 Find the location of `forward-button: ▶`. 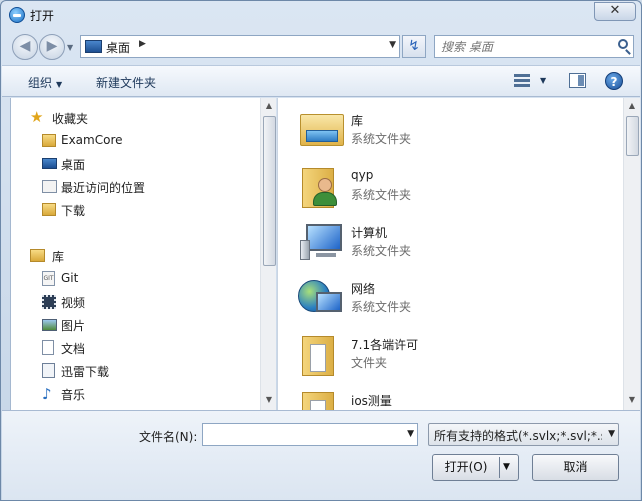

forward-button: ▶ is located at coordinates (52, 47).